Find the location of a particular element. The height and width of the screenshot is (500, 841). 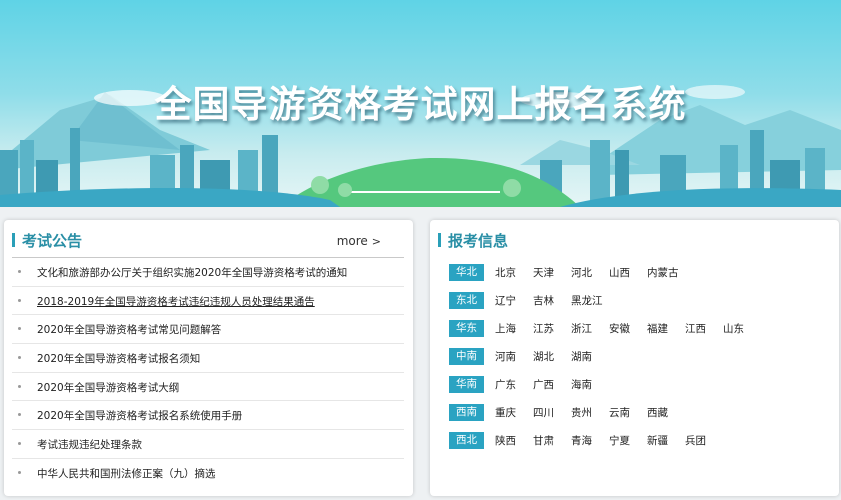

province-link: 吉林 is located at coordinates (543, 300).